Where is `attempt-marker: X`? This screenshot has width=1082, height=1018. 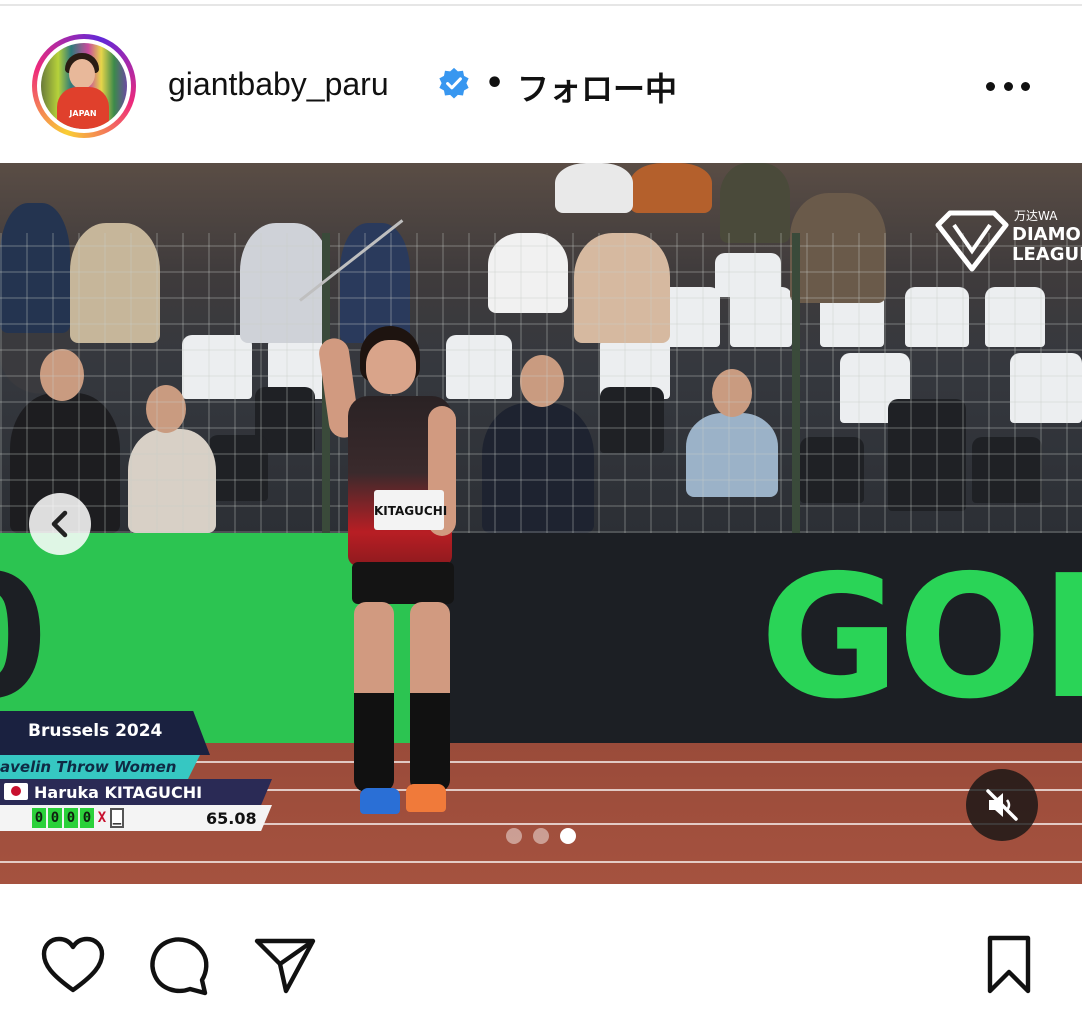
attempt-marker: X is located at coordinates (102, 818).